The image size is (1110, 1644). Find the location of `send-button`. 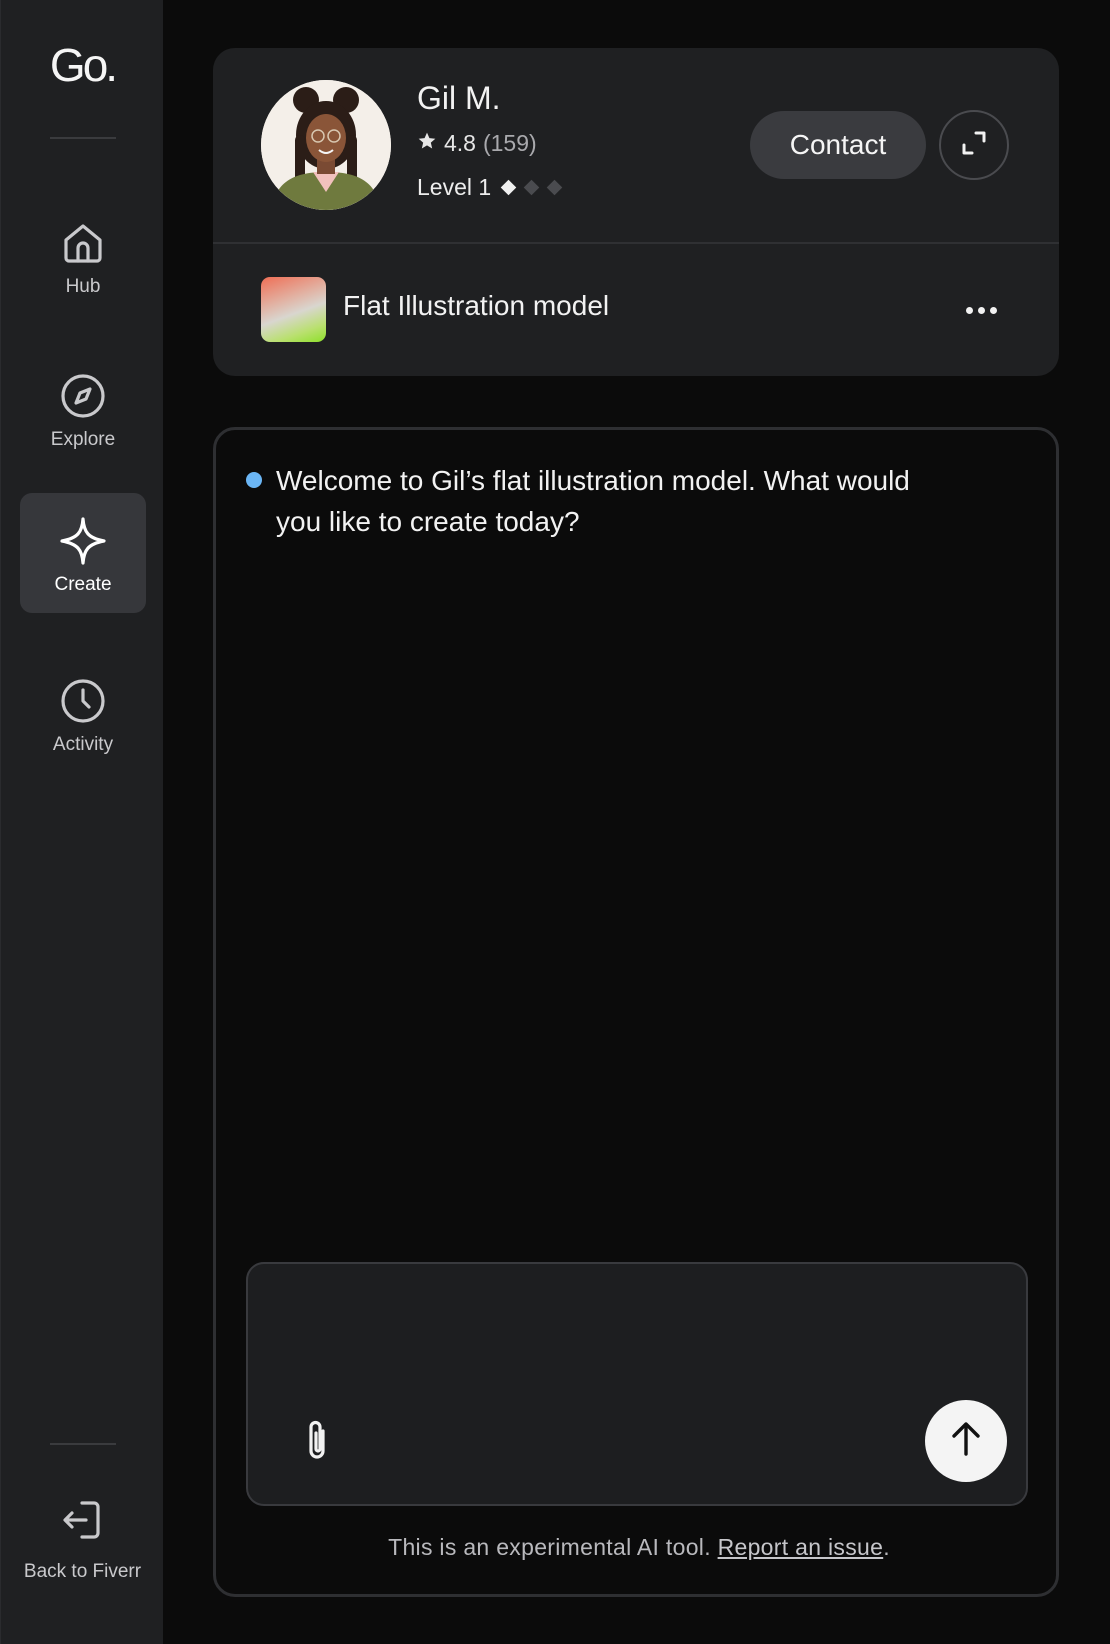

send-button is located at coordinates (966, 1441).